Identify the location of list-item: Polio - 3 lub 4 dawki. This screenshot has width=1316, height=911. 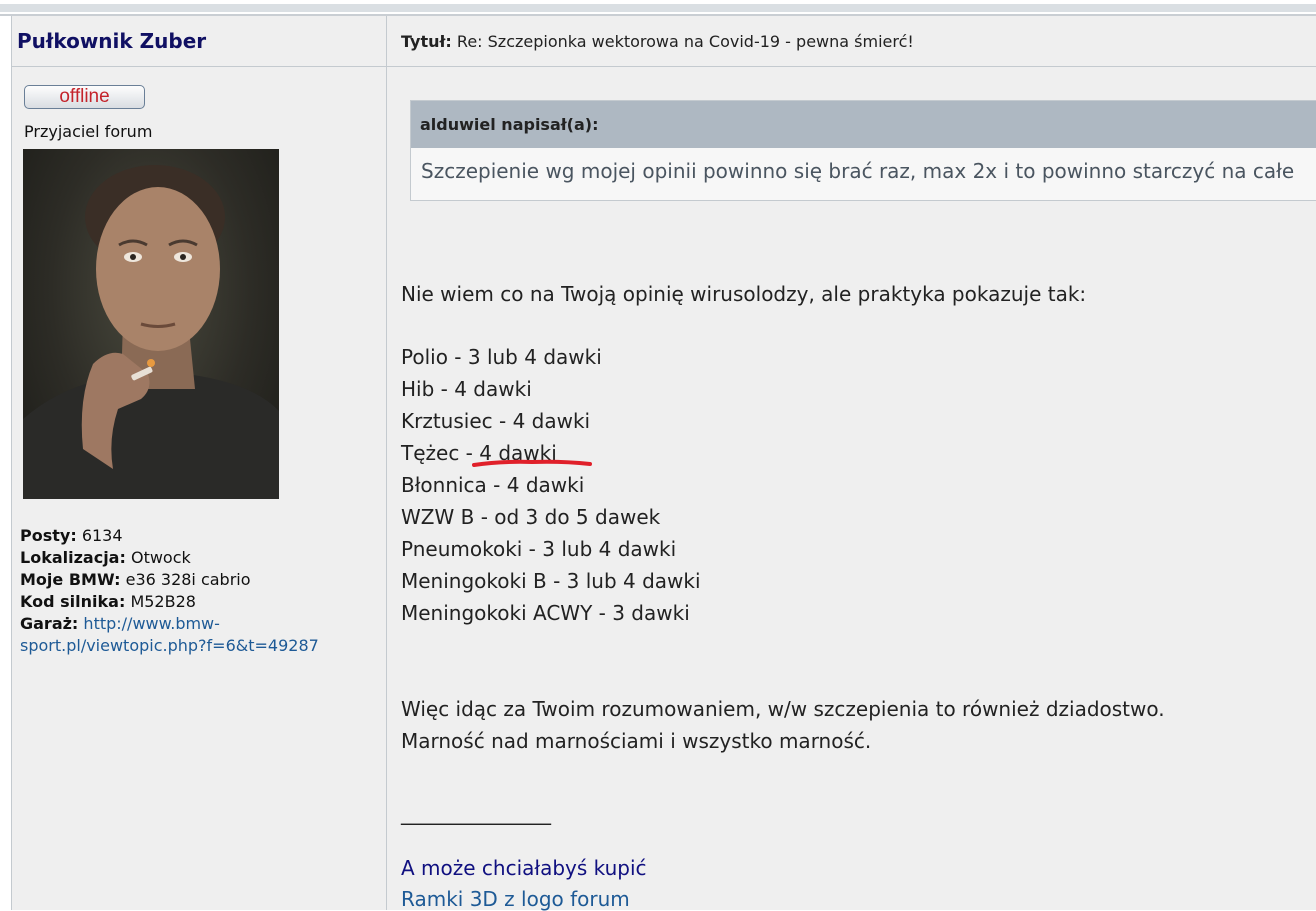
(501, 357).